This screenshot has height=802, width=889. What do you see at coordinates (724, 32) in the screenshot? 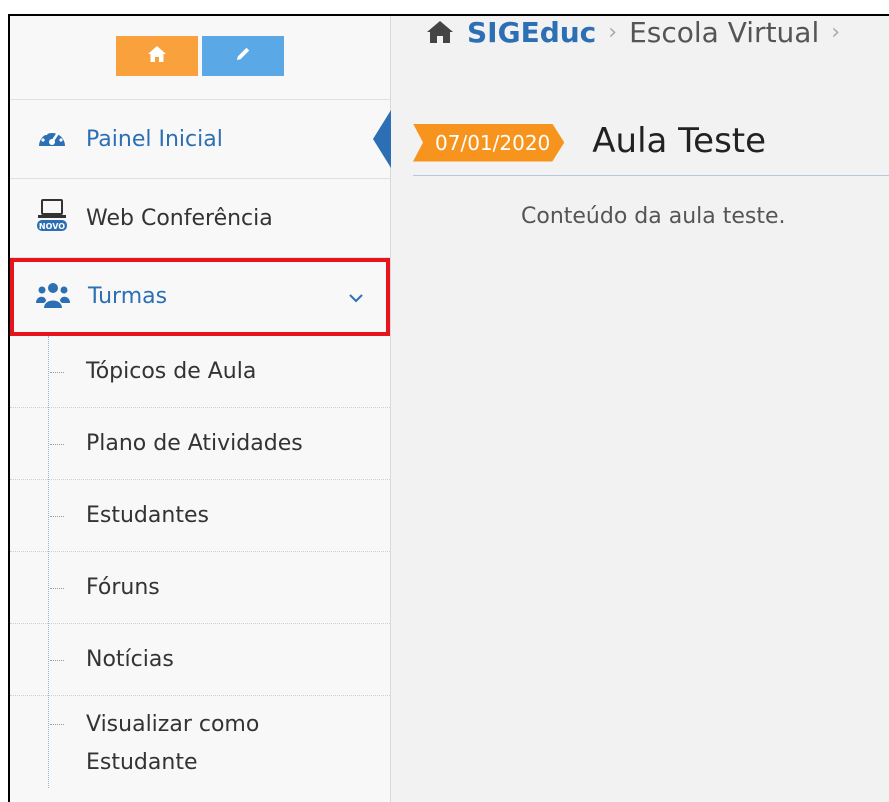
I see `breadcrumb-current-link: Escola Virtual` at bounding box center [724, 32].